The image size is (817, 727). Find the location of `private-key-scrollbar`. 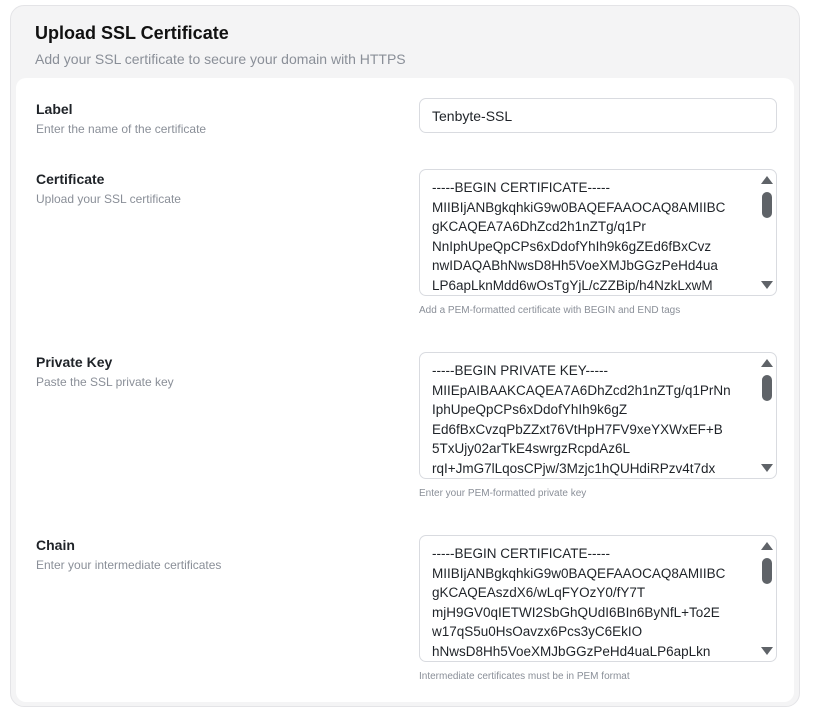

private-key-scrollbar is located at coordinates (767, 415).